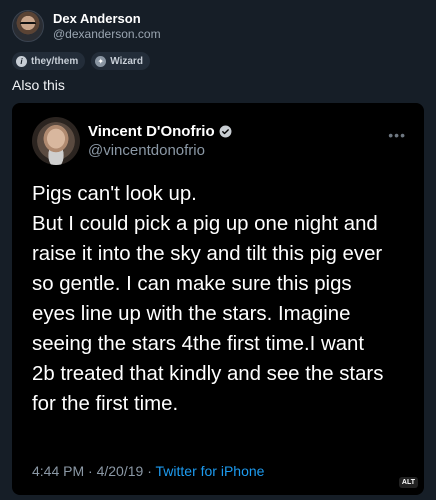 The height and width of the screenshot is (500, 436). I want to click on tweet-meta: 4:44 PM · 4/20/19 · Twitter for iPhone, so click(148, 471).